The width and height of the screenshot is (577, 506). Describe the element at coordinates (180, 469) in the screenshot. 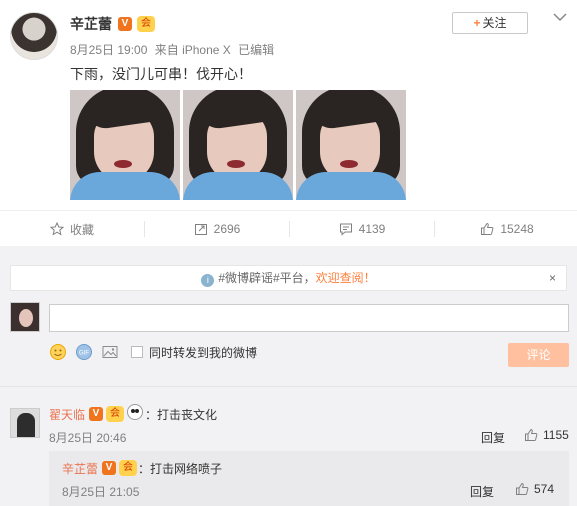

I see `sub-reply-text: ：打击网络喷子` at that location.